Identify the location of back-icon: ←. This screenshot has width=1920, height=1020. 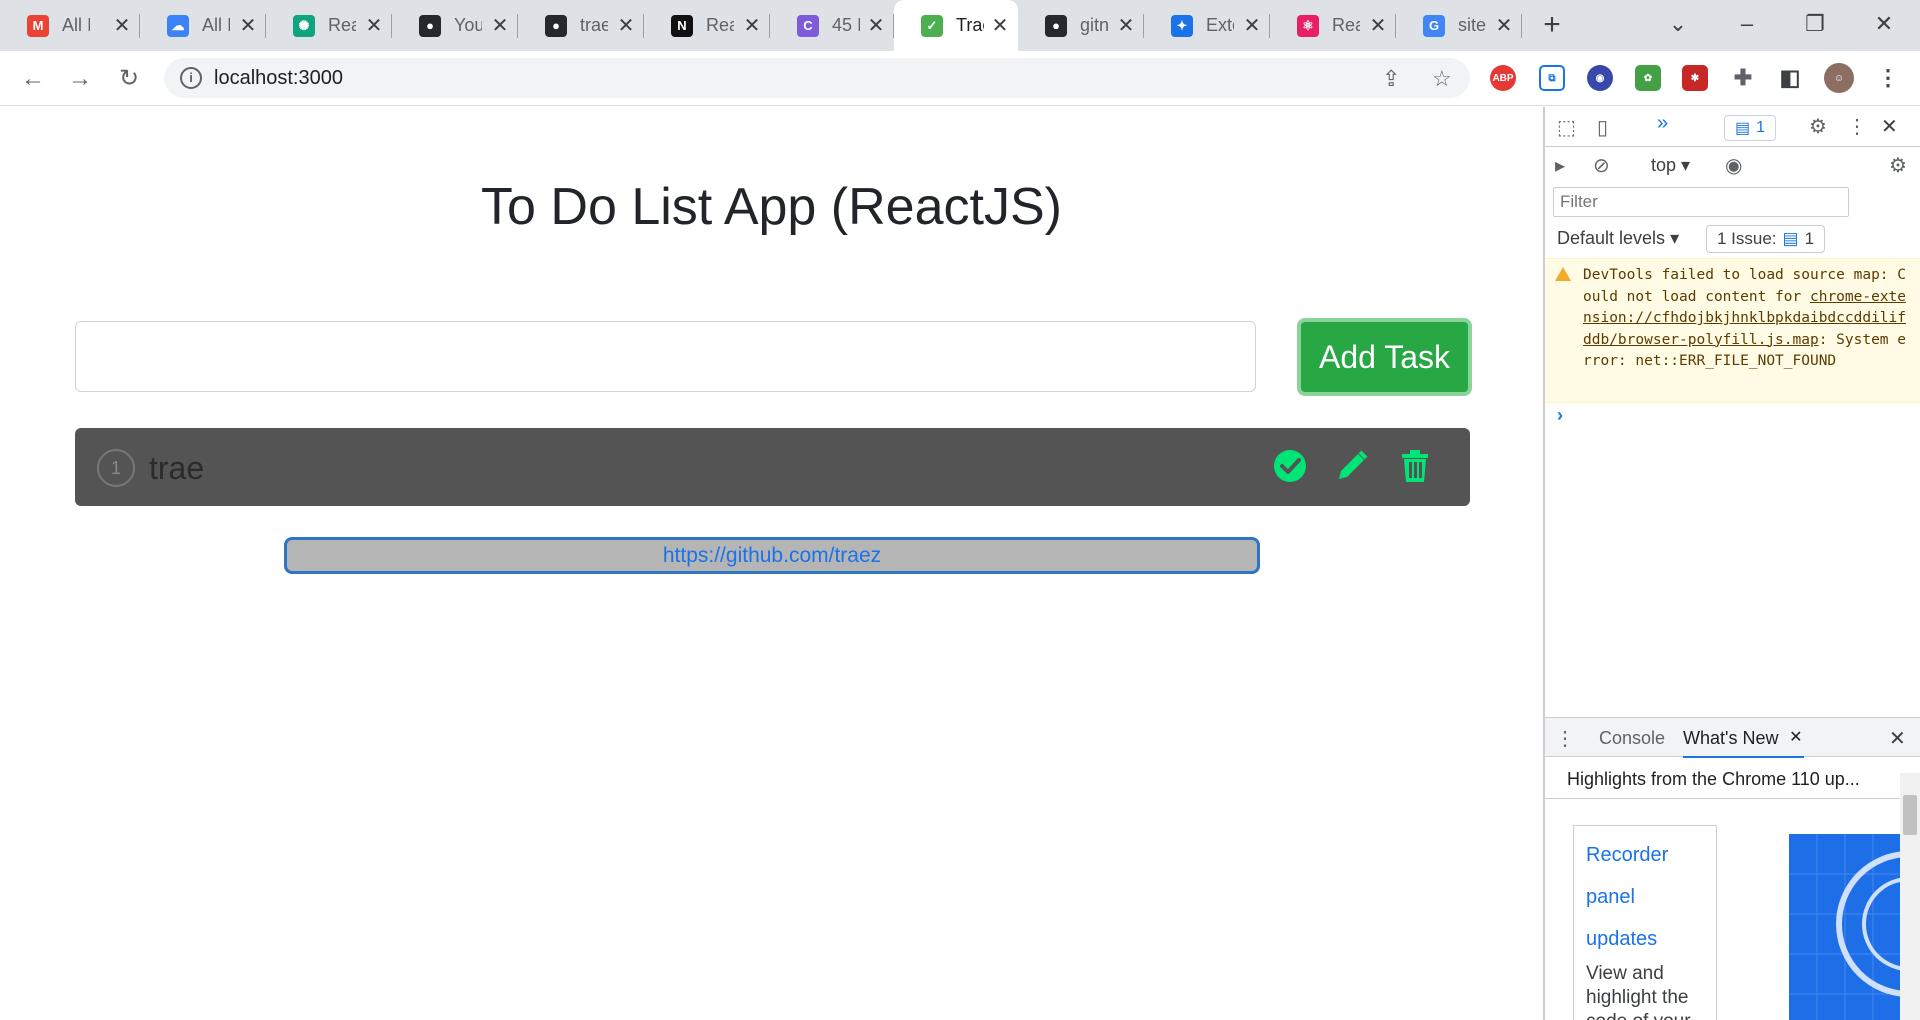
(33, 79).